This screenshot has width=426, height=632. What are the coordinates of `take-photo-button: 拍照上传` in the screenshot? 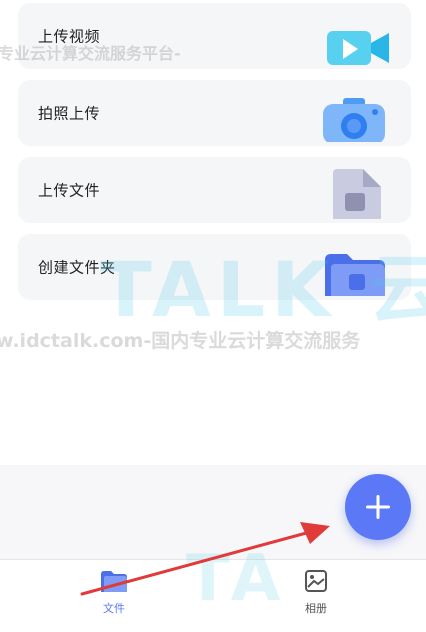 It's located at (214, 113).